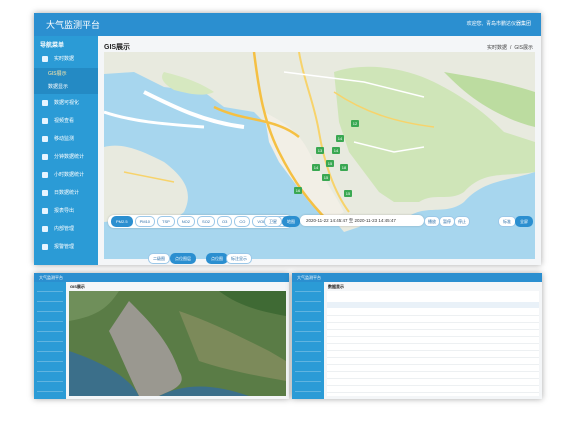 This screenshot has width=574, height=424. Describe the element at coordinates (58, 87) in the screenshot. I see `sidebar-item-label: 数据显示` at that location.